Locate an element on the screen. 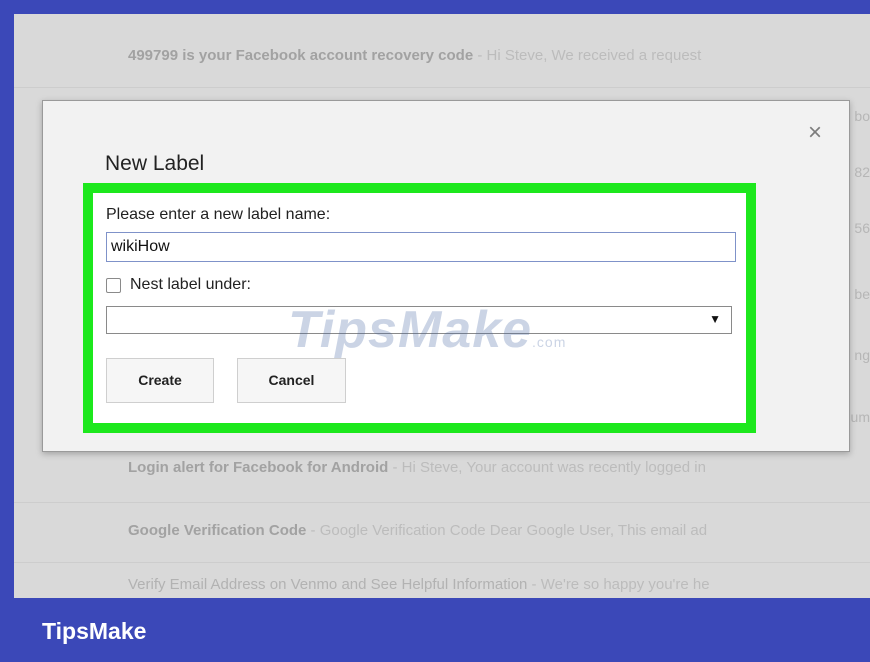 The width and height of the screenshot is (870, 662). watermark-logo: TipsMake.com is located at coordinates (427, 330).